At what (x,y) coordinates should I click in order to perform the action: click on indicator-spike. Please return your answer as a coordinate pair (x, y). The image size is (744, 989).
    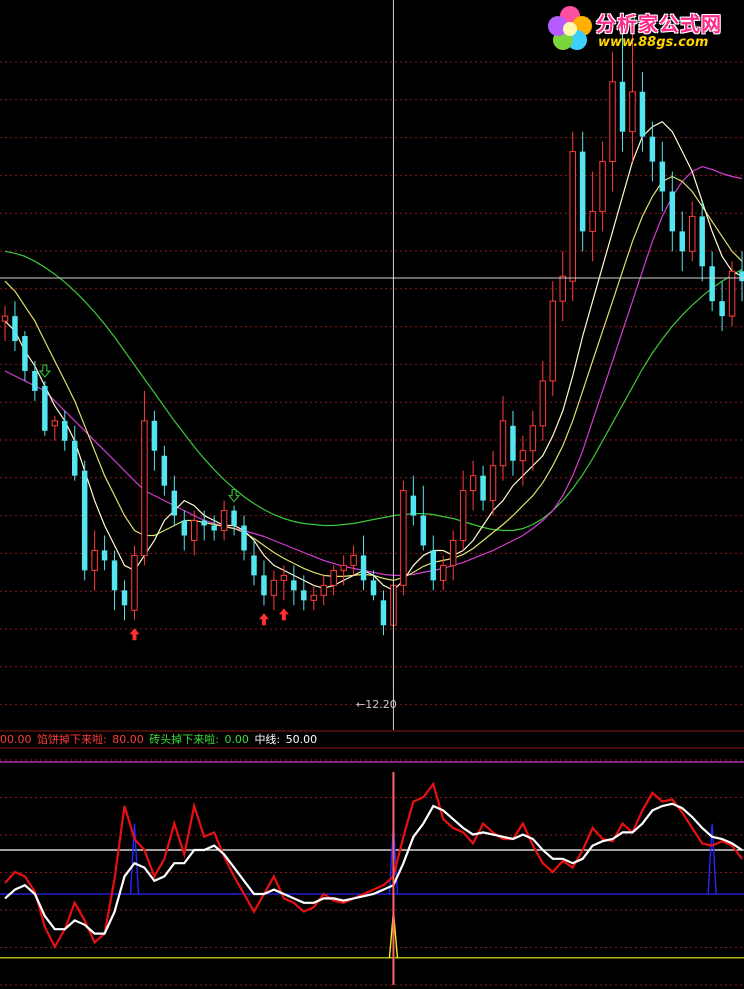
    Looking at the image, I should click on (134, 859).